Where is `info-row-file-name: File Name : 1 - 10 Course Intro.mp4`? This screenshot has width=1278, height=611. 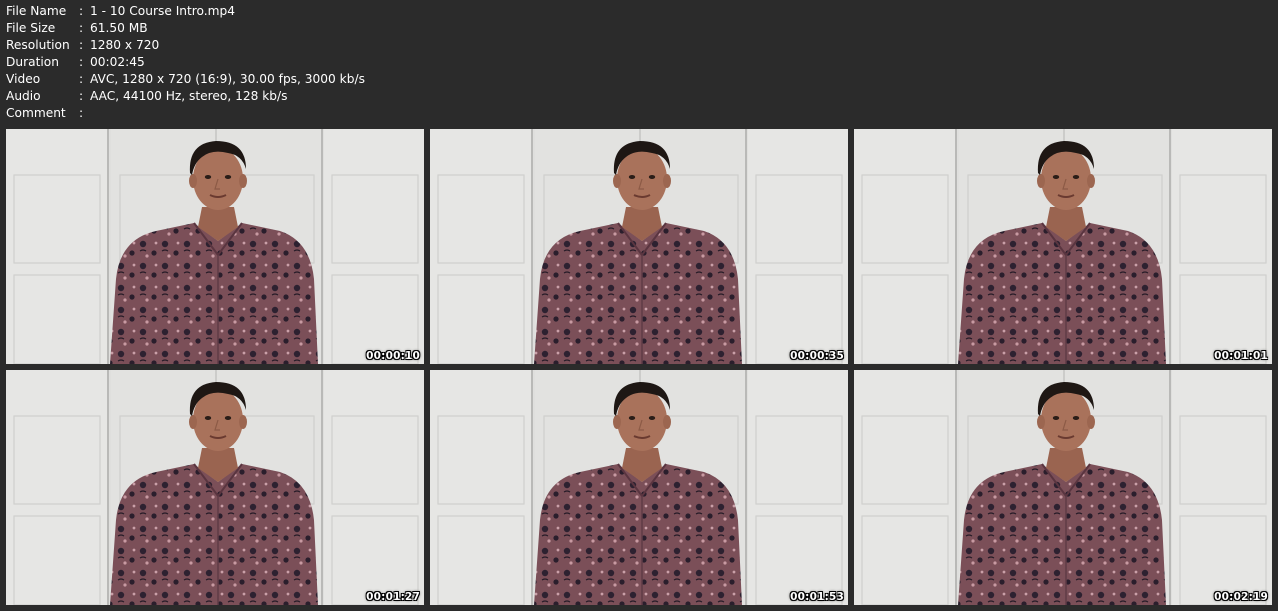 info-row-file-name: File Name : 1 - 10 Course Intro.mp4 is located at coordinates (185, 11).